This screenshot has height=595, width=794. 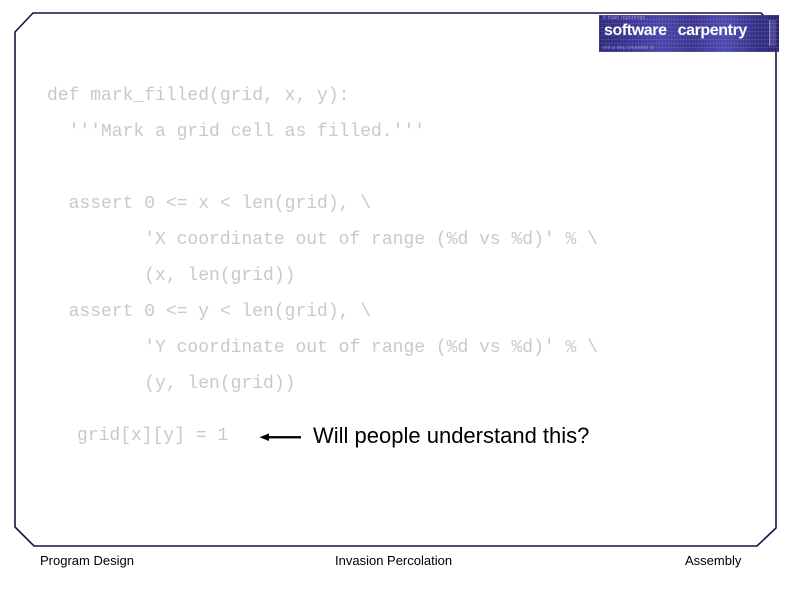 What do you see at coordinates (171, 276) in the screenshot?
I see `code-line: (x, len(grid))` at bounding box center [171, 276].